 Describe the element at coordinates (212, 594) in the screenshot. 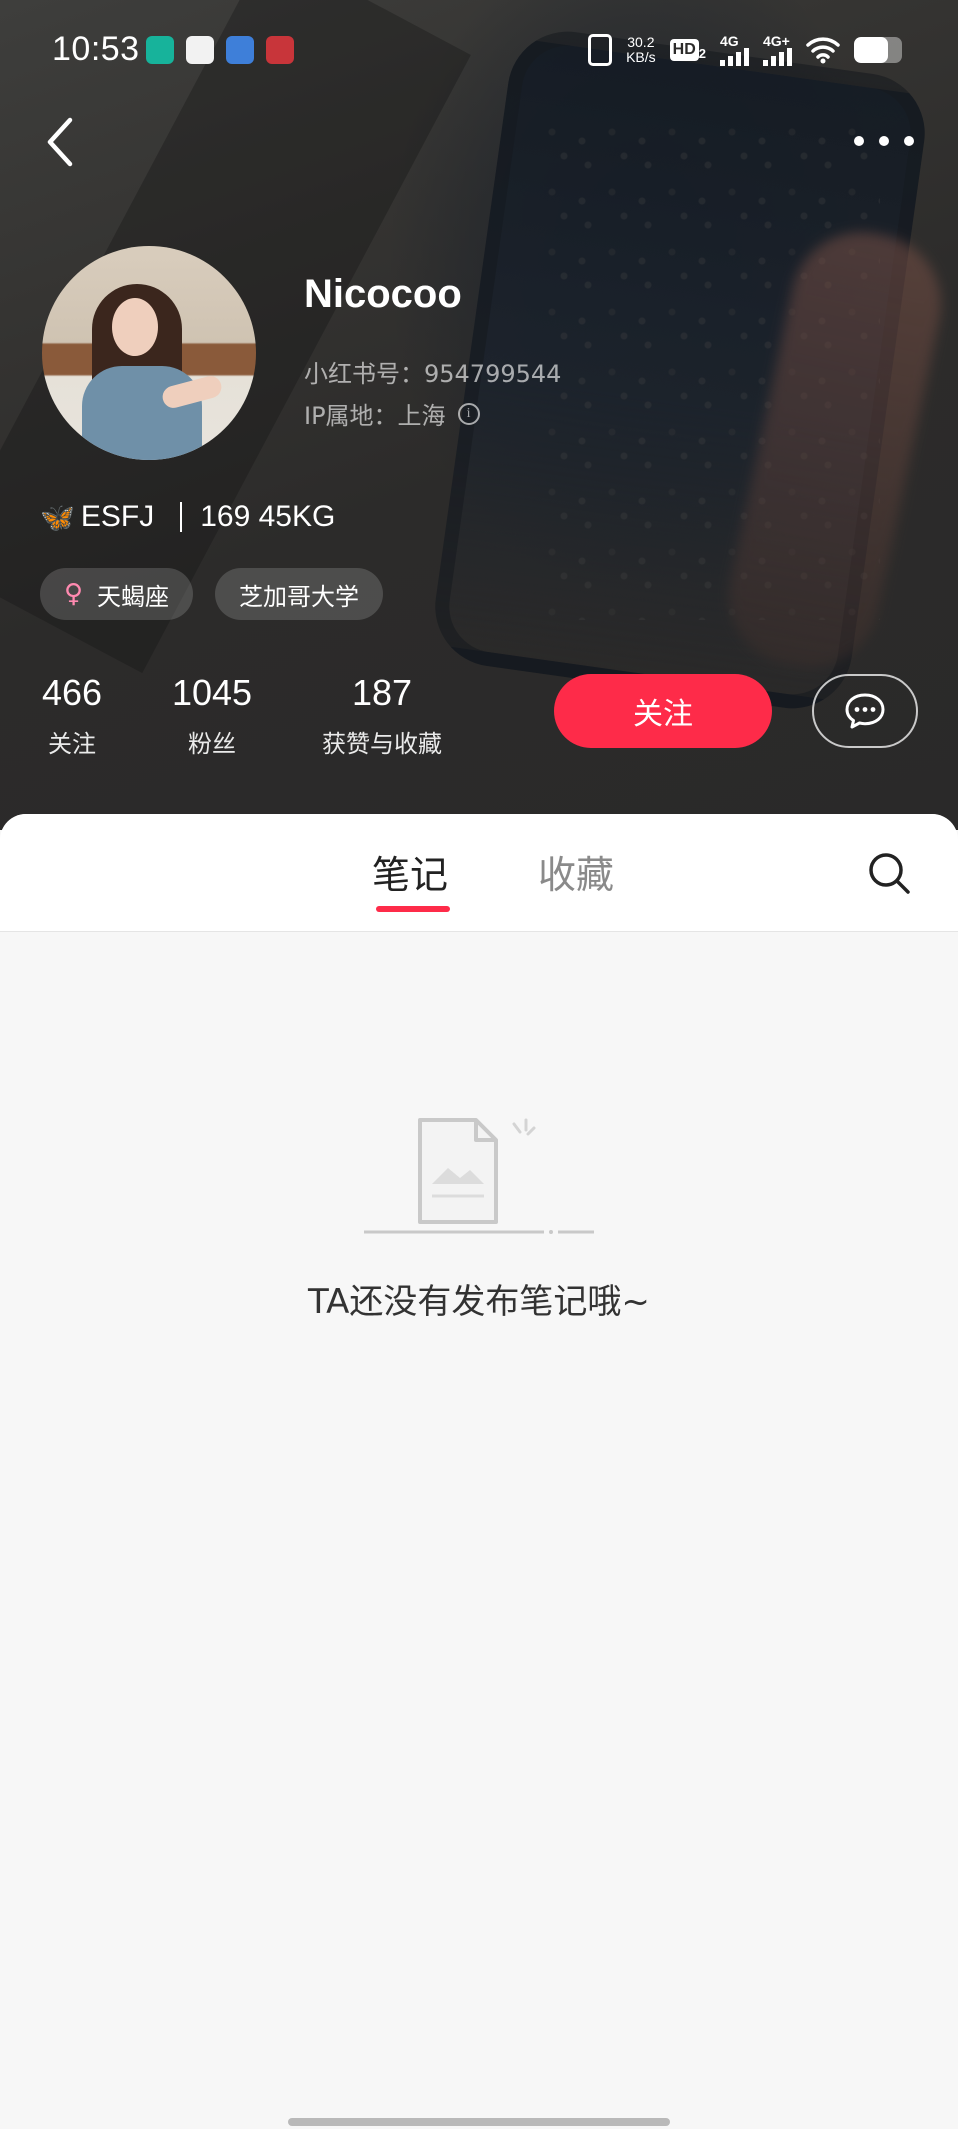

I see `profile-tags: ♀ 天蝎座 芝加哥大学` at that location.